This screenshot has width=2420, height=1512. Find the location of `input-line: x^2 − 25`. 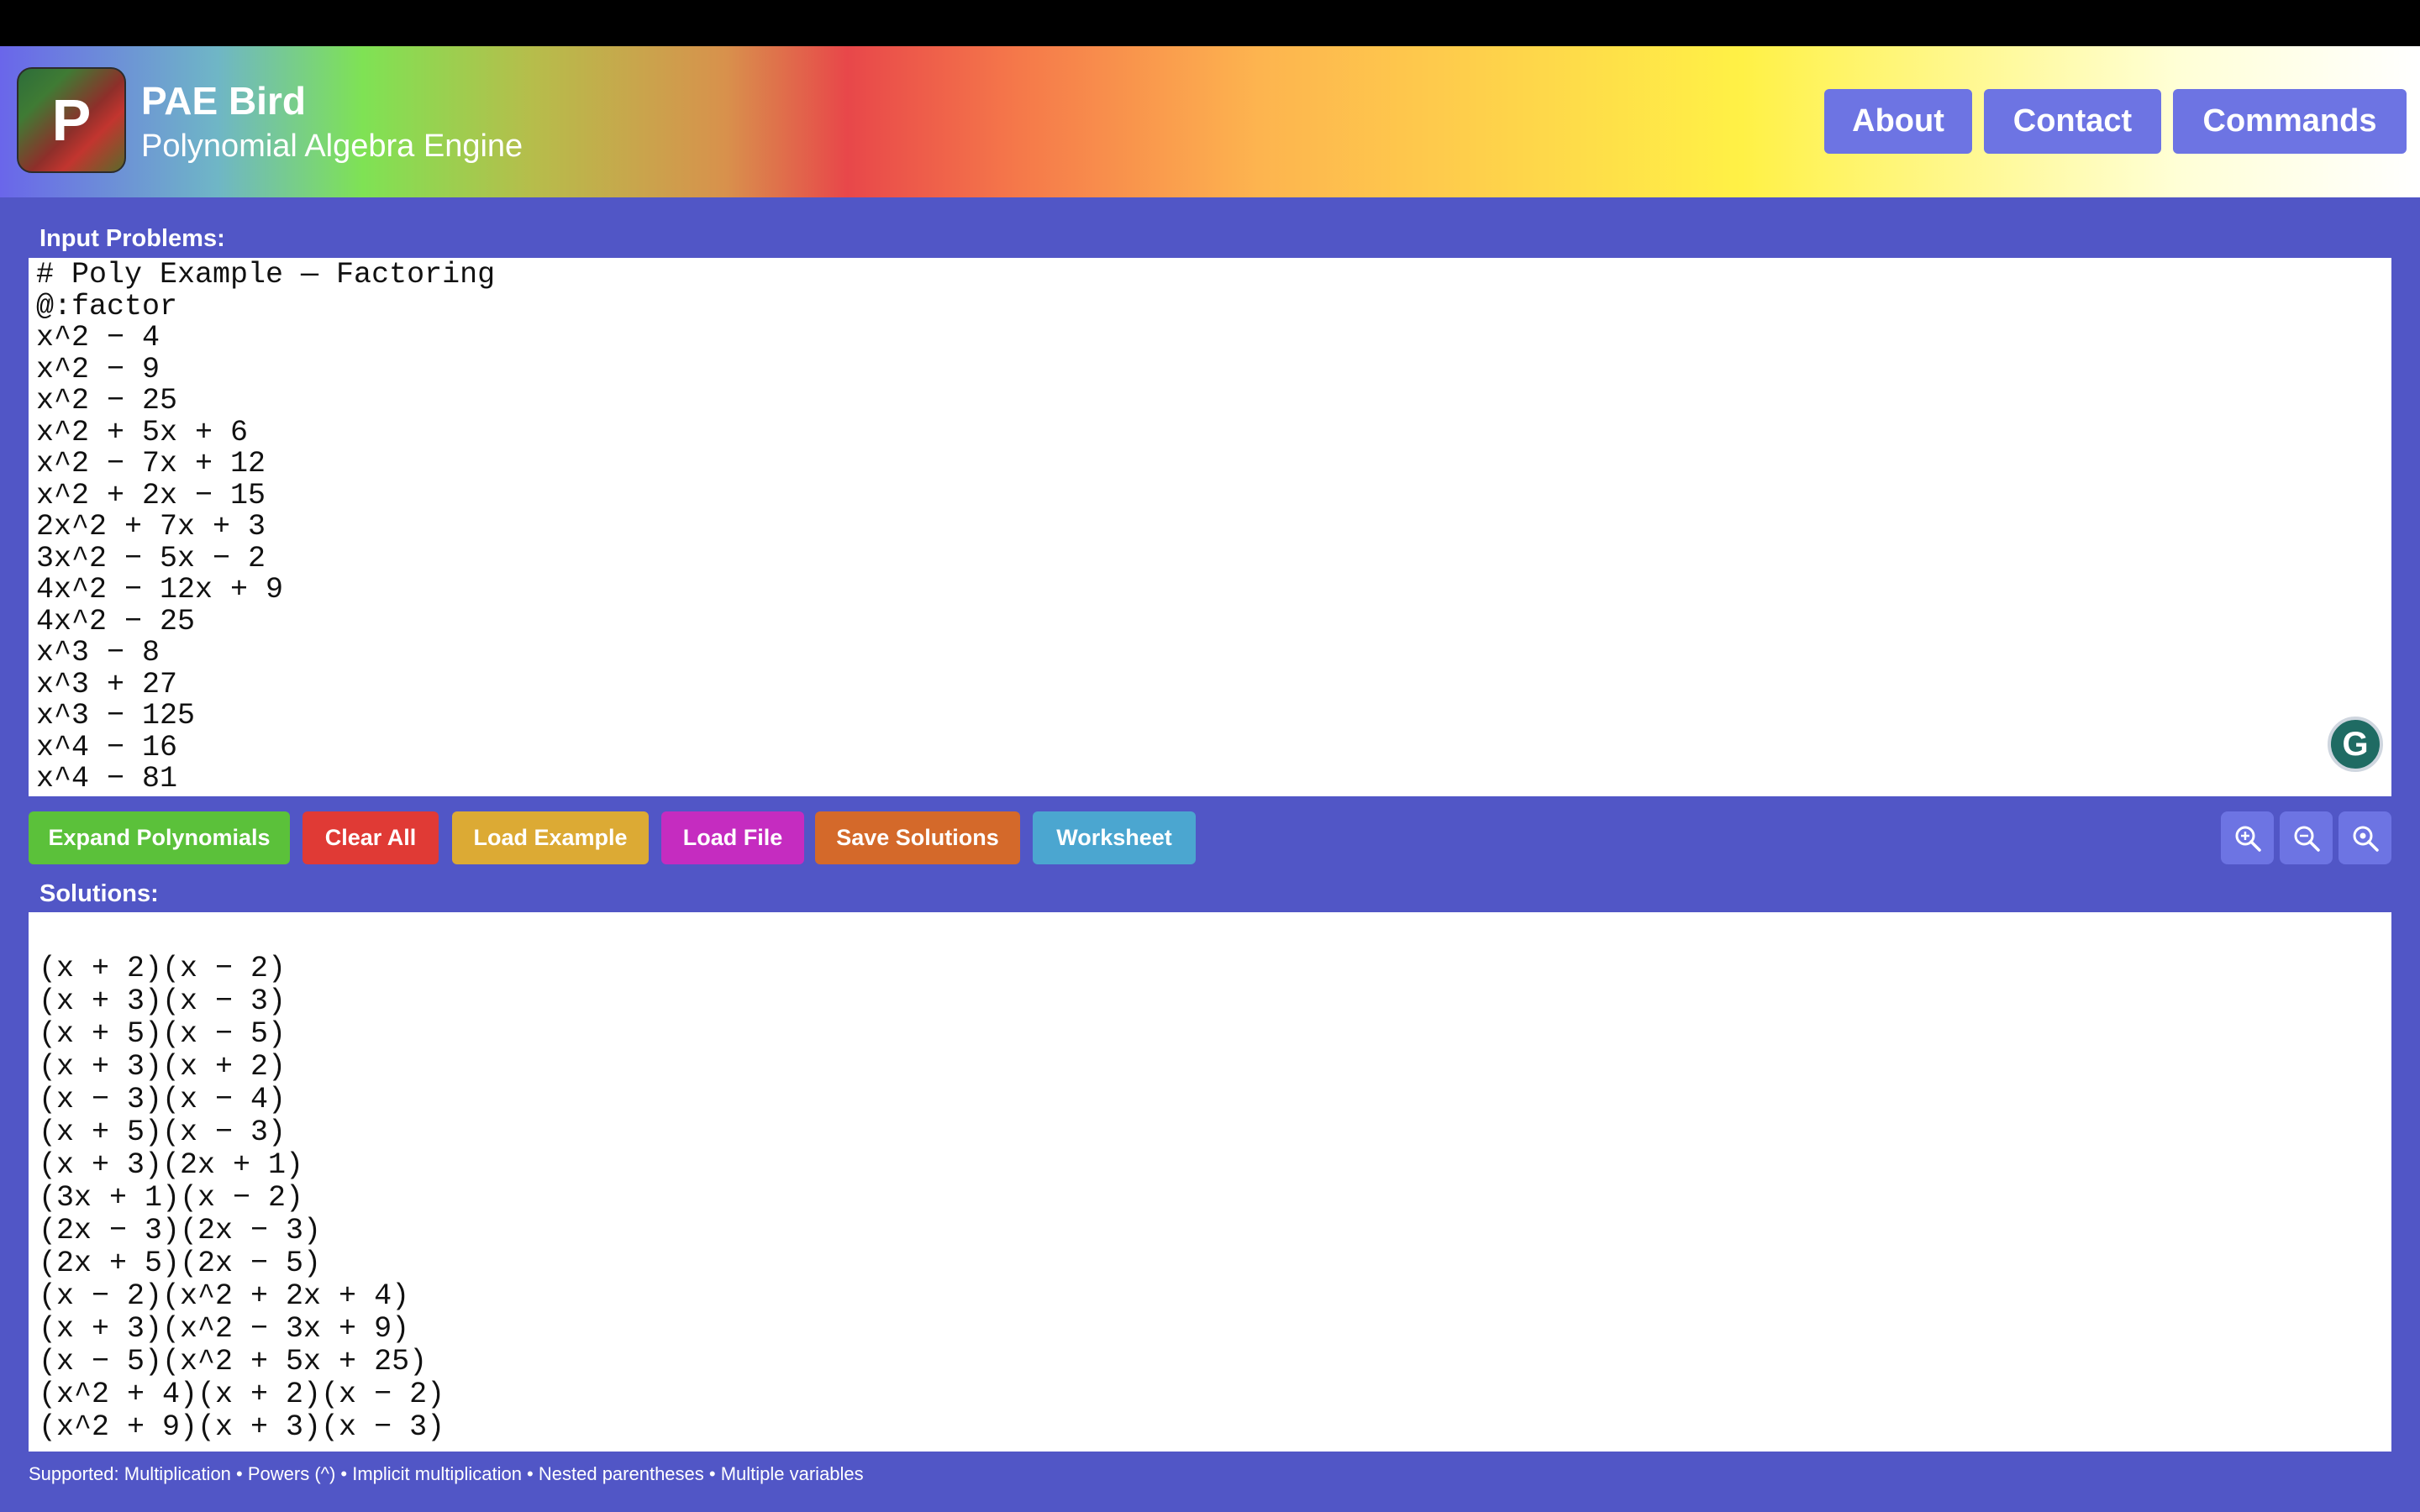

input-line: x^2 − 25 is located at coordinates (107, 400).